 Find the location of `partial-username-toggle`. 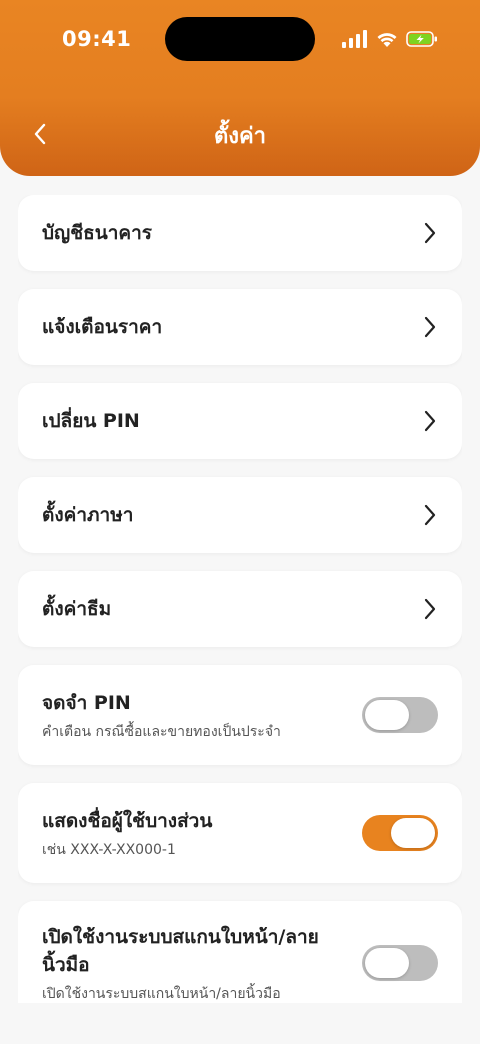

partial-username-toggle is located at coordinates (400, 833).